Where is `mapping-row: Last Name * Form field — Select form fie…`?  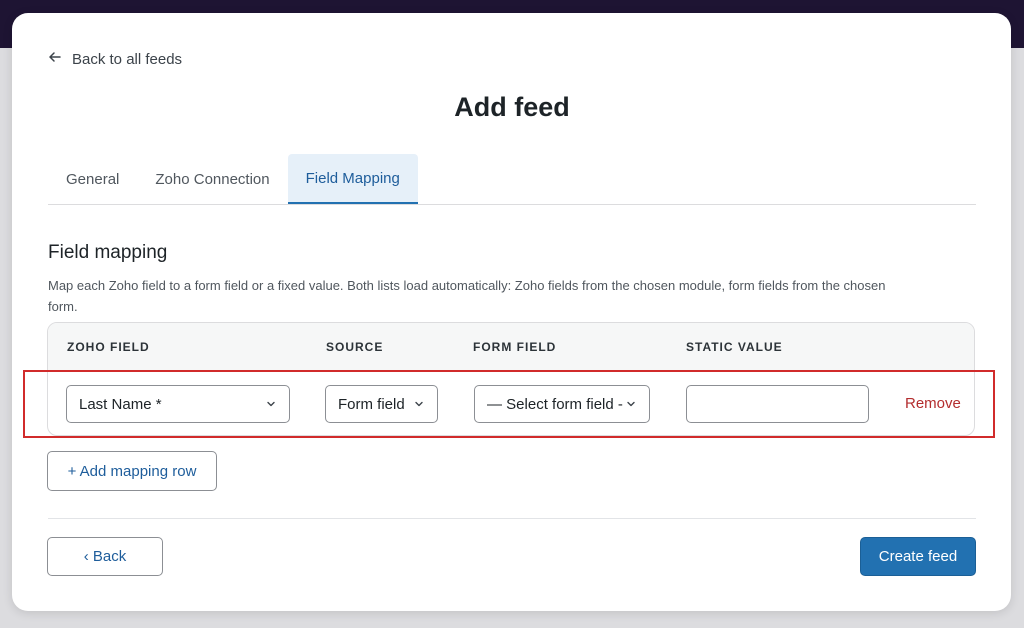 mapping-row: Last Name * Form field — Select form fie… is located at coordinates (511, 403).